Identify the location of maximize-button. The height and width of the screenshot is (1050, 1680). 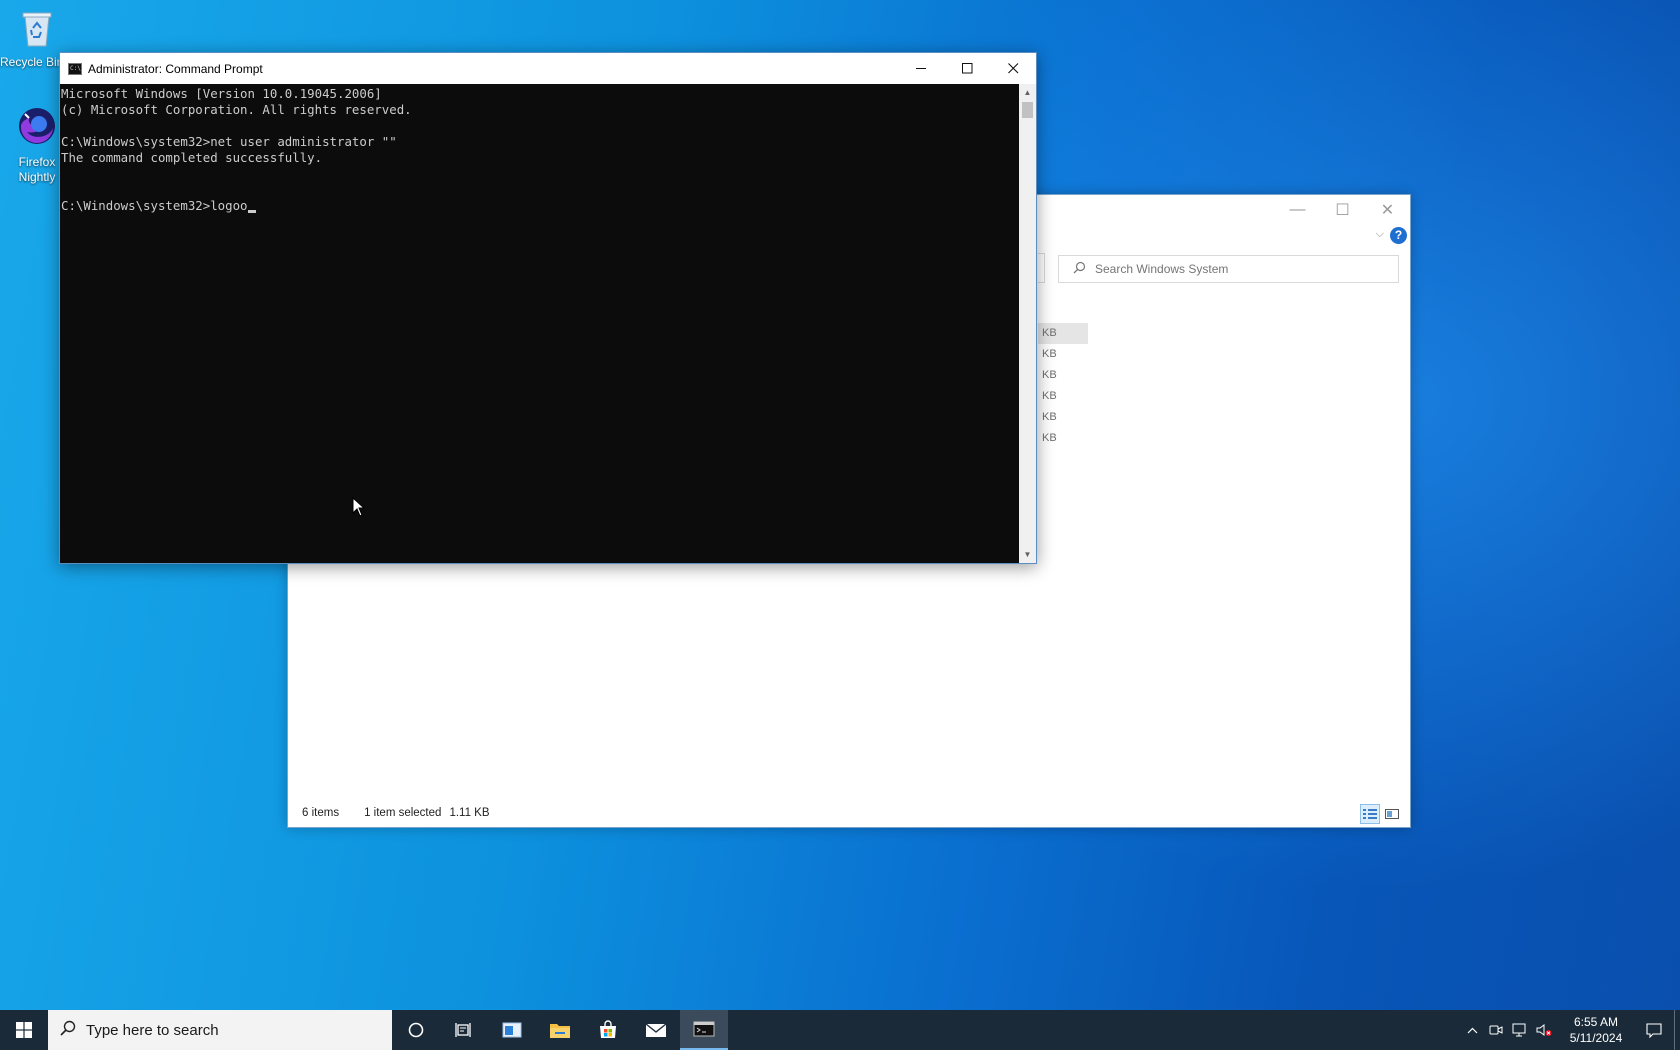
(967, 68).